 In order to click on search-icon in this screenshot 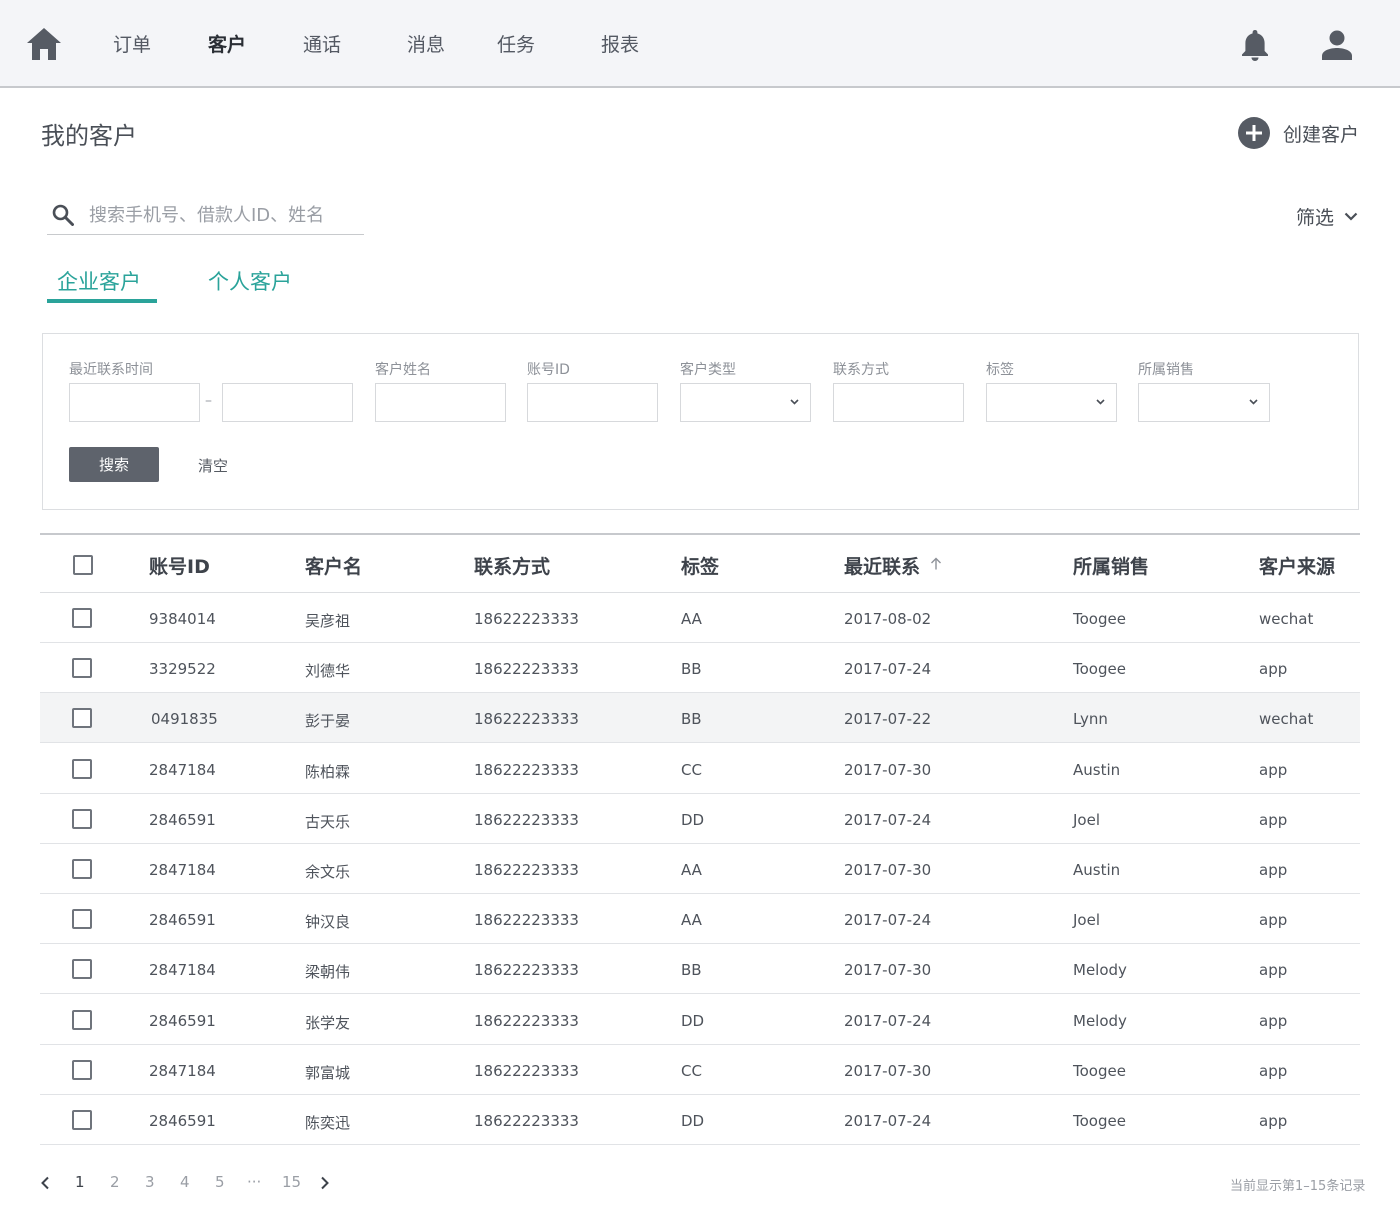, I will do `click(63, 215)`.